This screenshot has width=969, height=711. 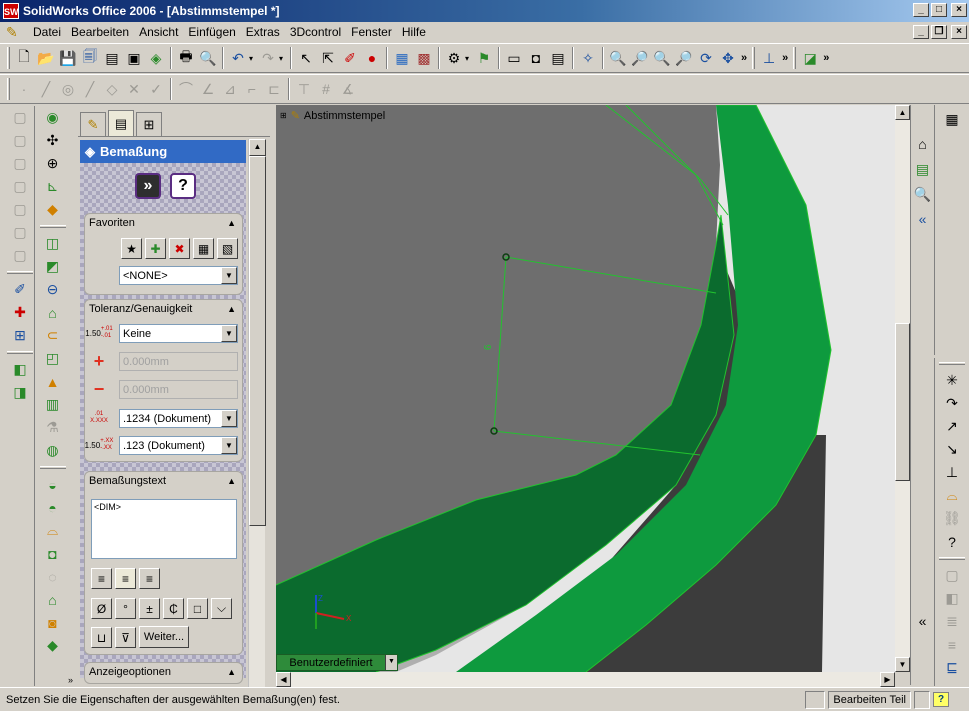 What do you see at coordinates (414, 32) in the screenshot?
I see `menu-hilfe: Hilfe` at bounding box center [414, 32].